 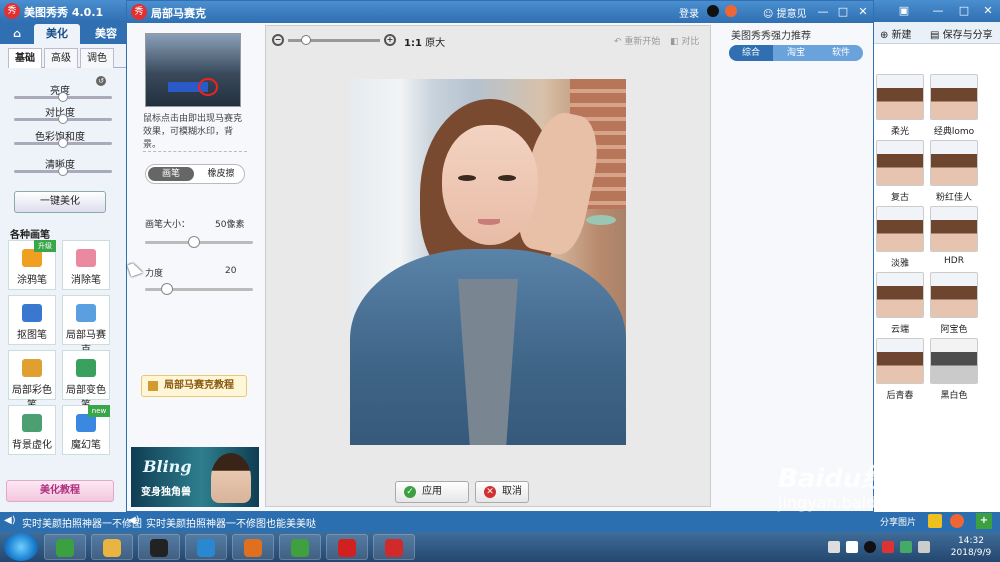 What do you see at coordinates (231, 522) in the screenshot?
I see `marquee-text-main: 实时美颜拍照神器一不修图也能美美哒` at bounding box center [231, 522].